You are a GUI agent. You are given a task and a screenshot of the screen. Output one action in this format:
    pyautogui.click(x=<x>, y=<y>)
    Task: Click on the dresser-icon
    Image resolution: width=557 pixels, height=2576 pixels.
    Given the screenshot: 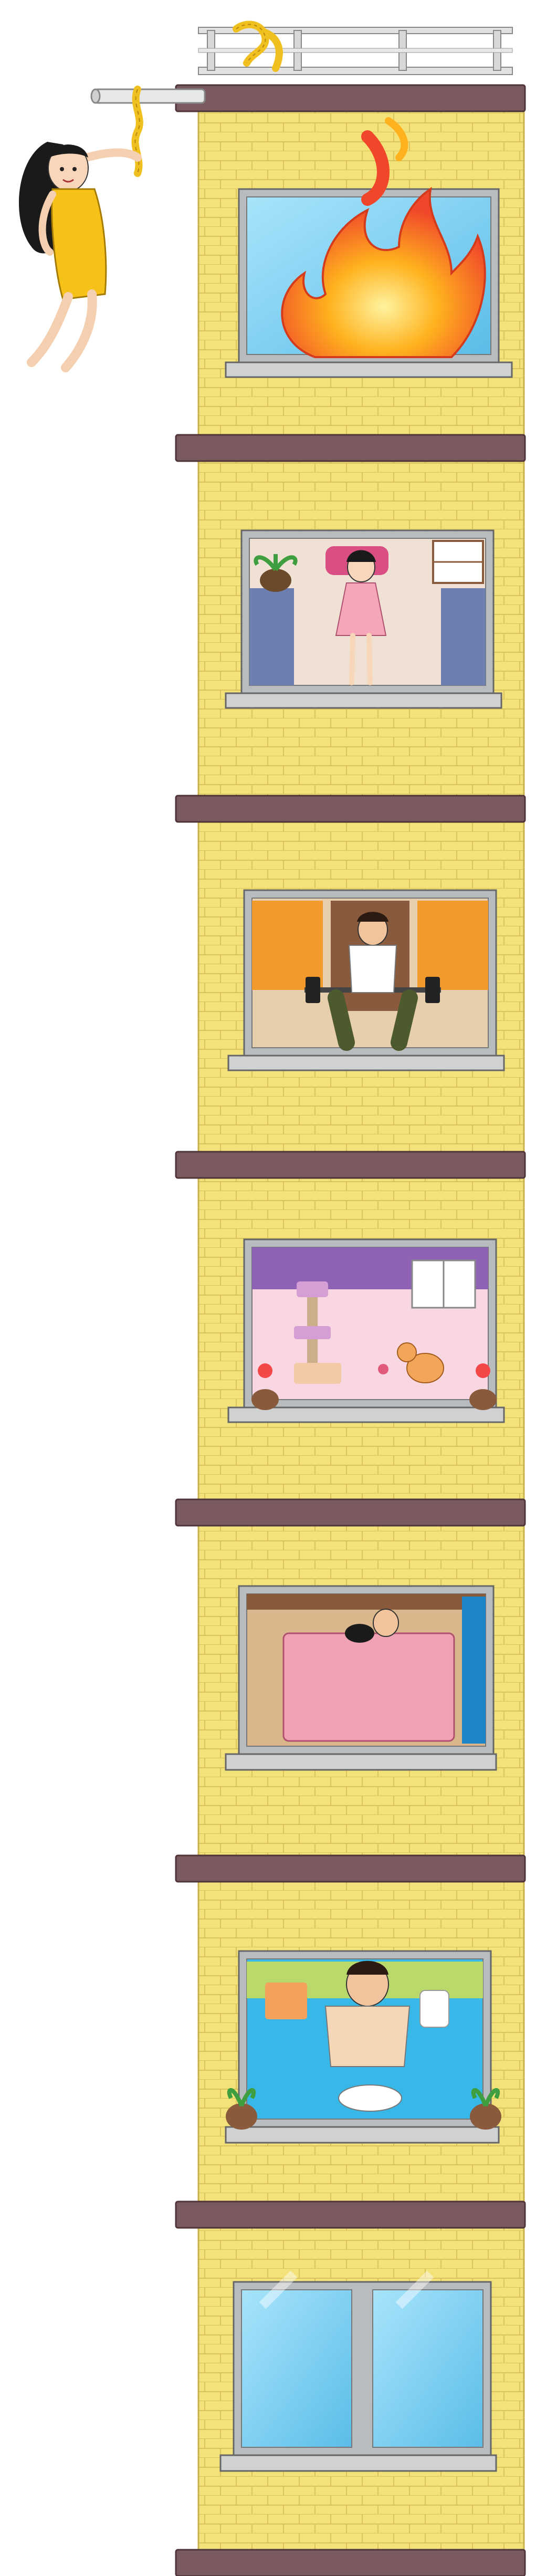 What is the action you would take?
    pyautogui.click(x=458, y=562)
    